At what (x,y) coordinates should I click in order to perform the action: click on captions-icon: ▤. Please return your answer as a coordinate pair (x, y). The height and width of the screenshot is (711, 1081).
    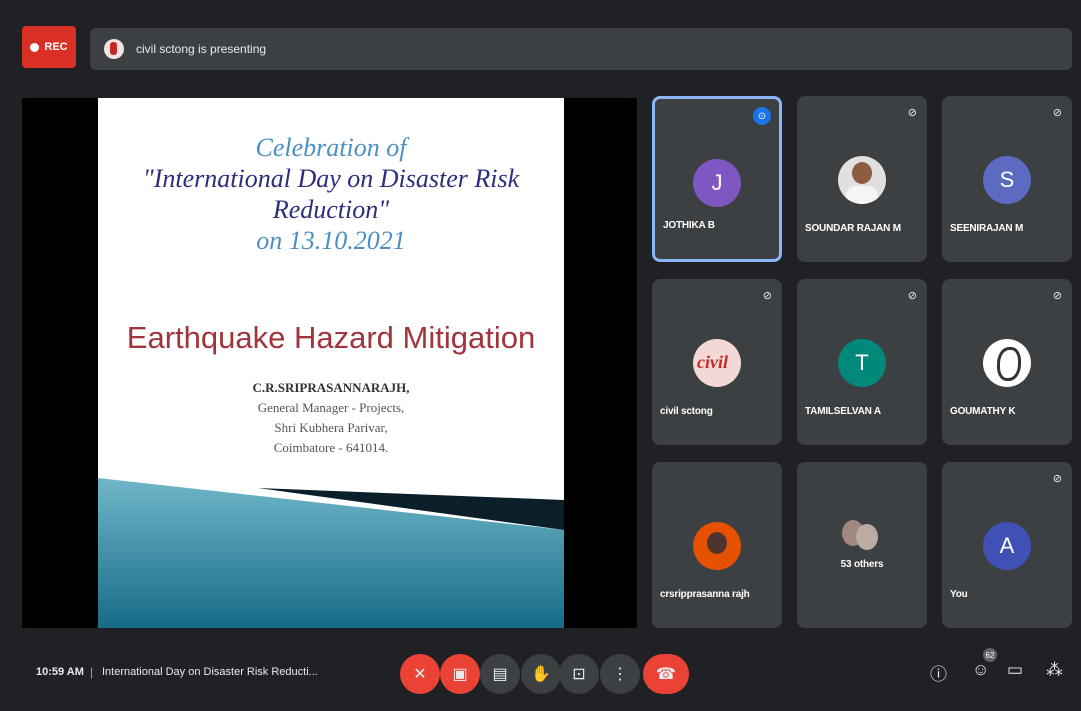
    Looking at the image, I should click on (500, 674).